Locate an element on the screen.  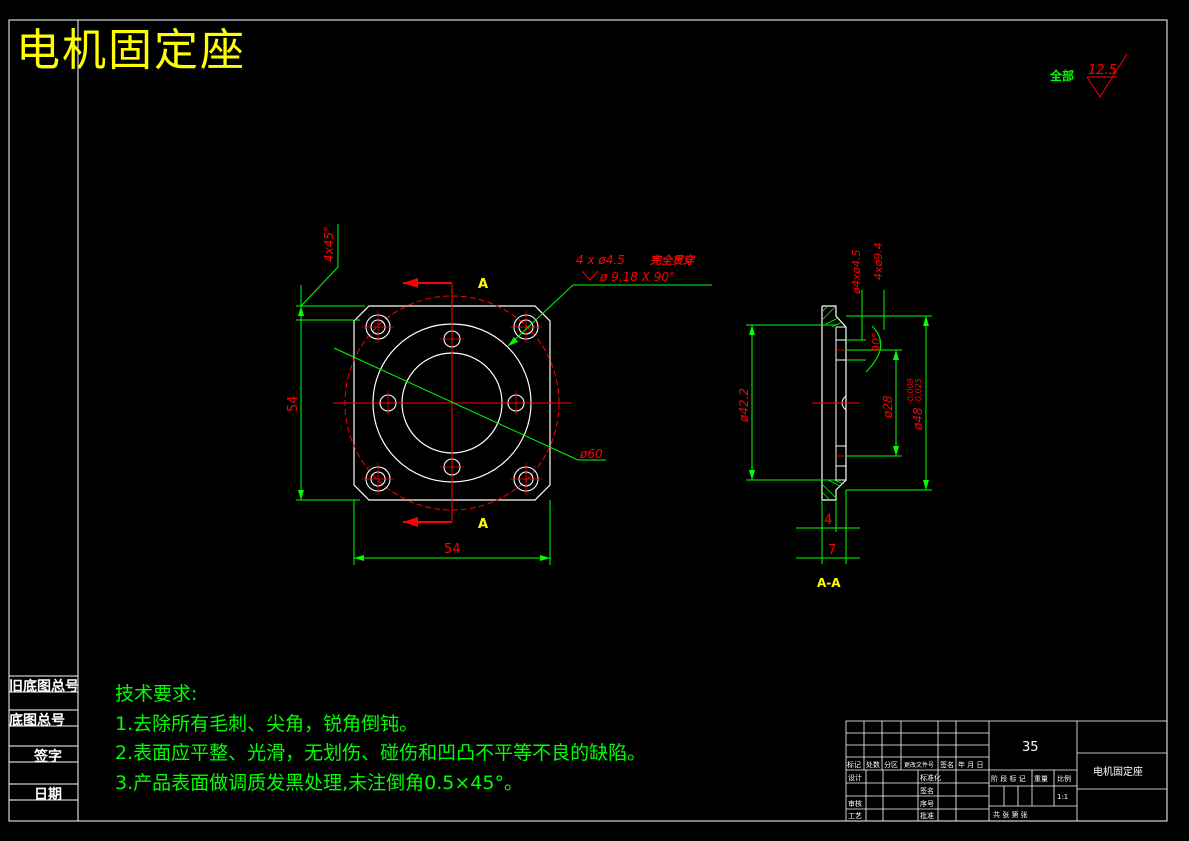
tb-process: 工艺 is located at coordinates (855, 816).